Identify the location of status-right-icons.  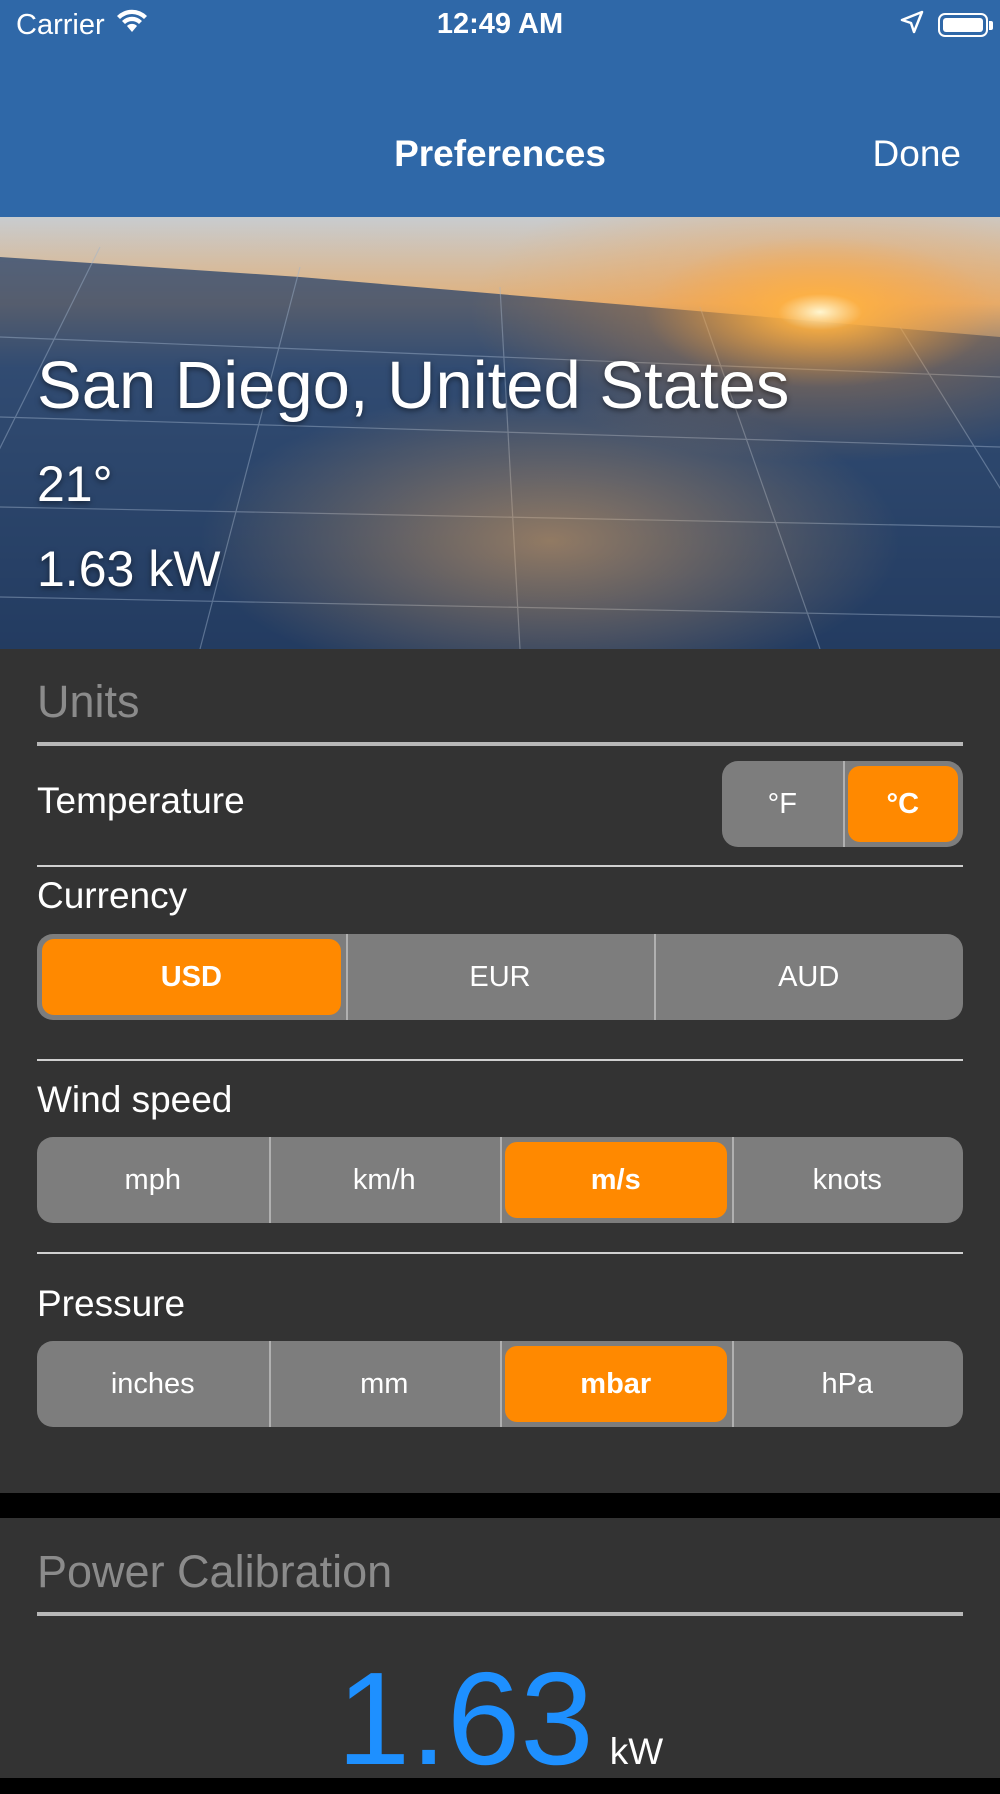
(946, 24).